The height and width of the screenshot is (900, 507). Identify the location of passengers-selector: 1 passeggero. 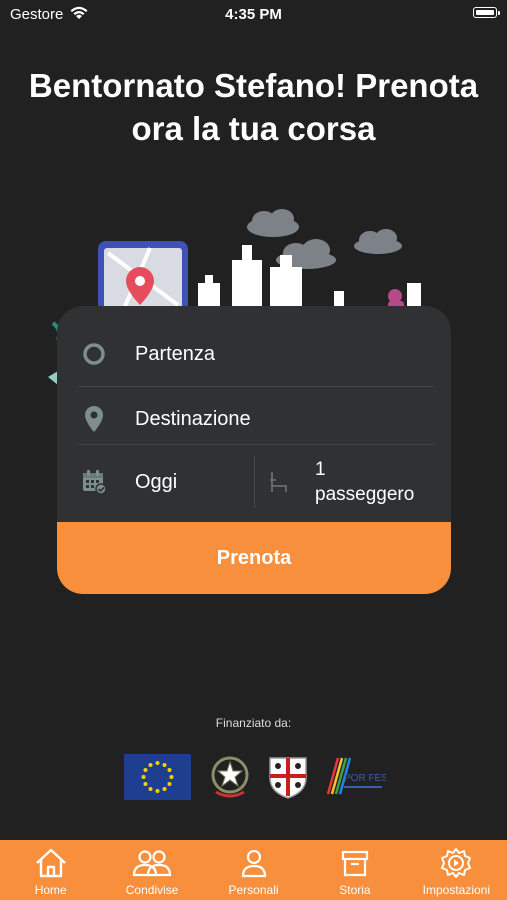
(352, 482).